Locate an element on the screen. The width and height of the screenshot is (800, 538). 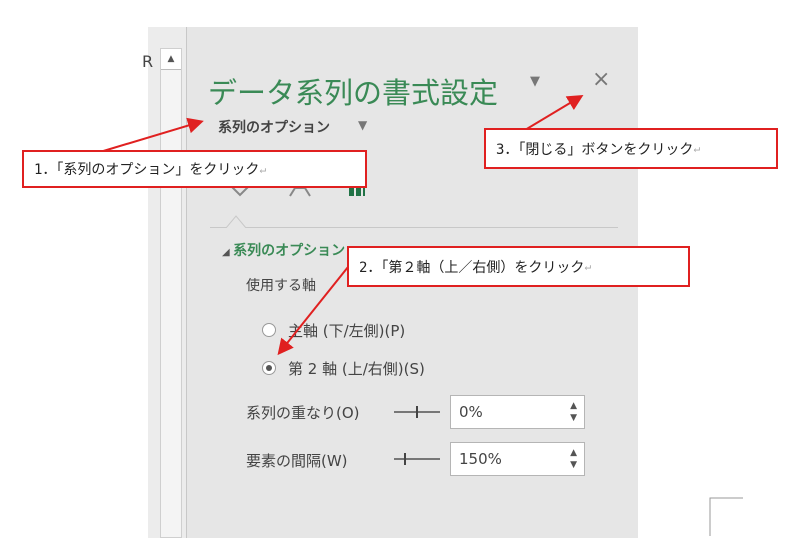
callout-text: 2．「第２軸（上／右側）をクリック is located at coordinates (472, 267).